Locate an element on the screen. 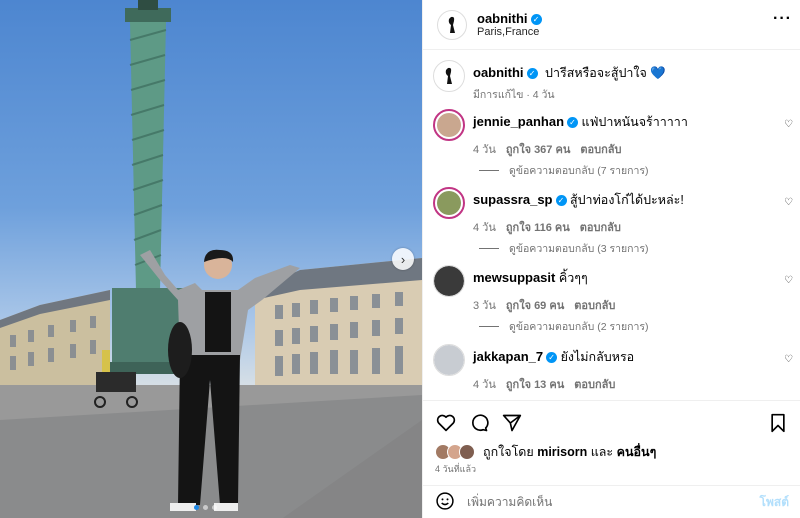 Image resolution: width=800 pixels, height=518 pixels. caption-text: ปารีสหรือจะสู้ปาใจ is located at coordinates (596, 73).